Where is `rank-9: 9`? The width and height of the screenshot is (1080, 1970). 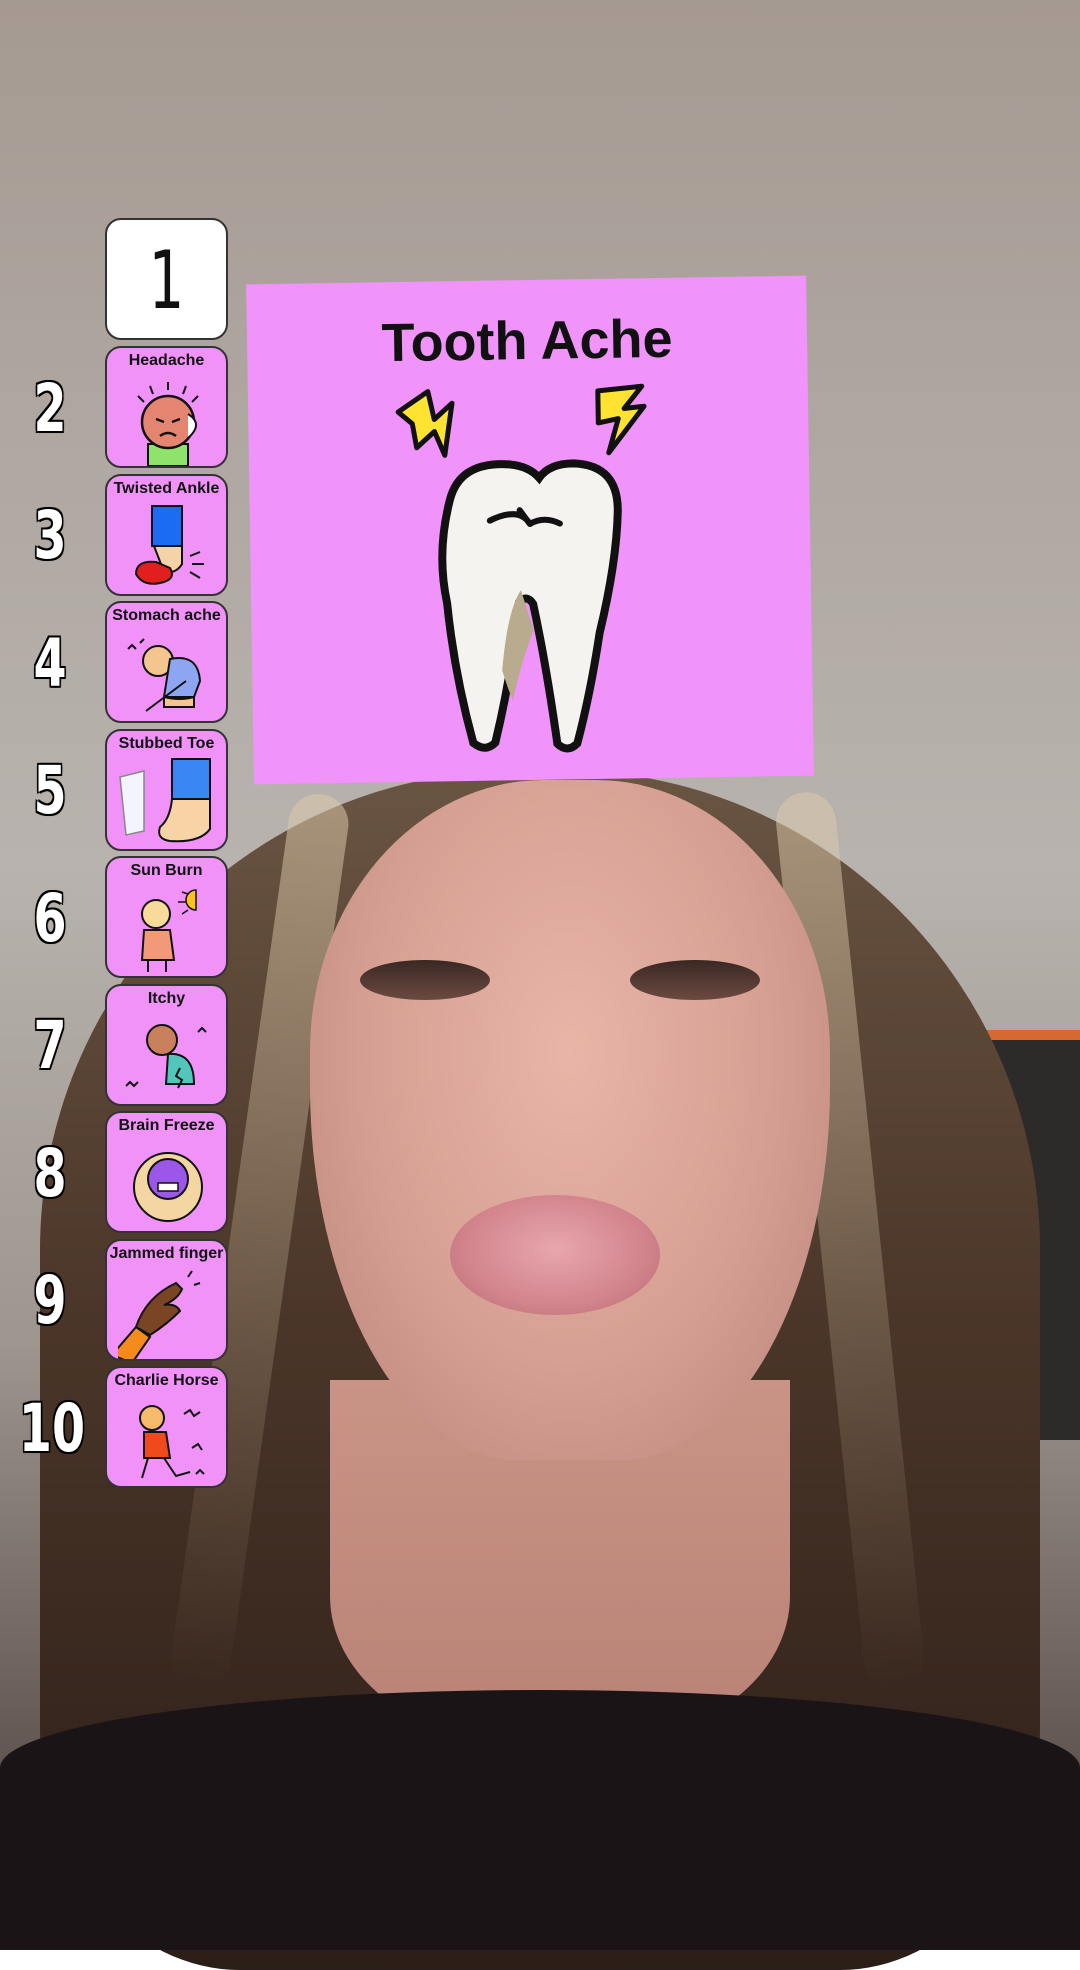
rank-9: 9 is located at coordinates (50, 1300).